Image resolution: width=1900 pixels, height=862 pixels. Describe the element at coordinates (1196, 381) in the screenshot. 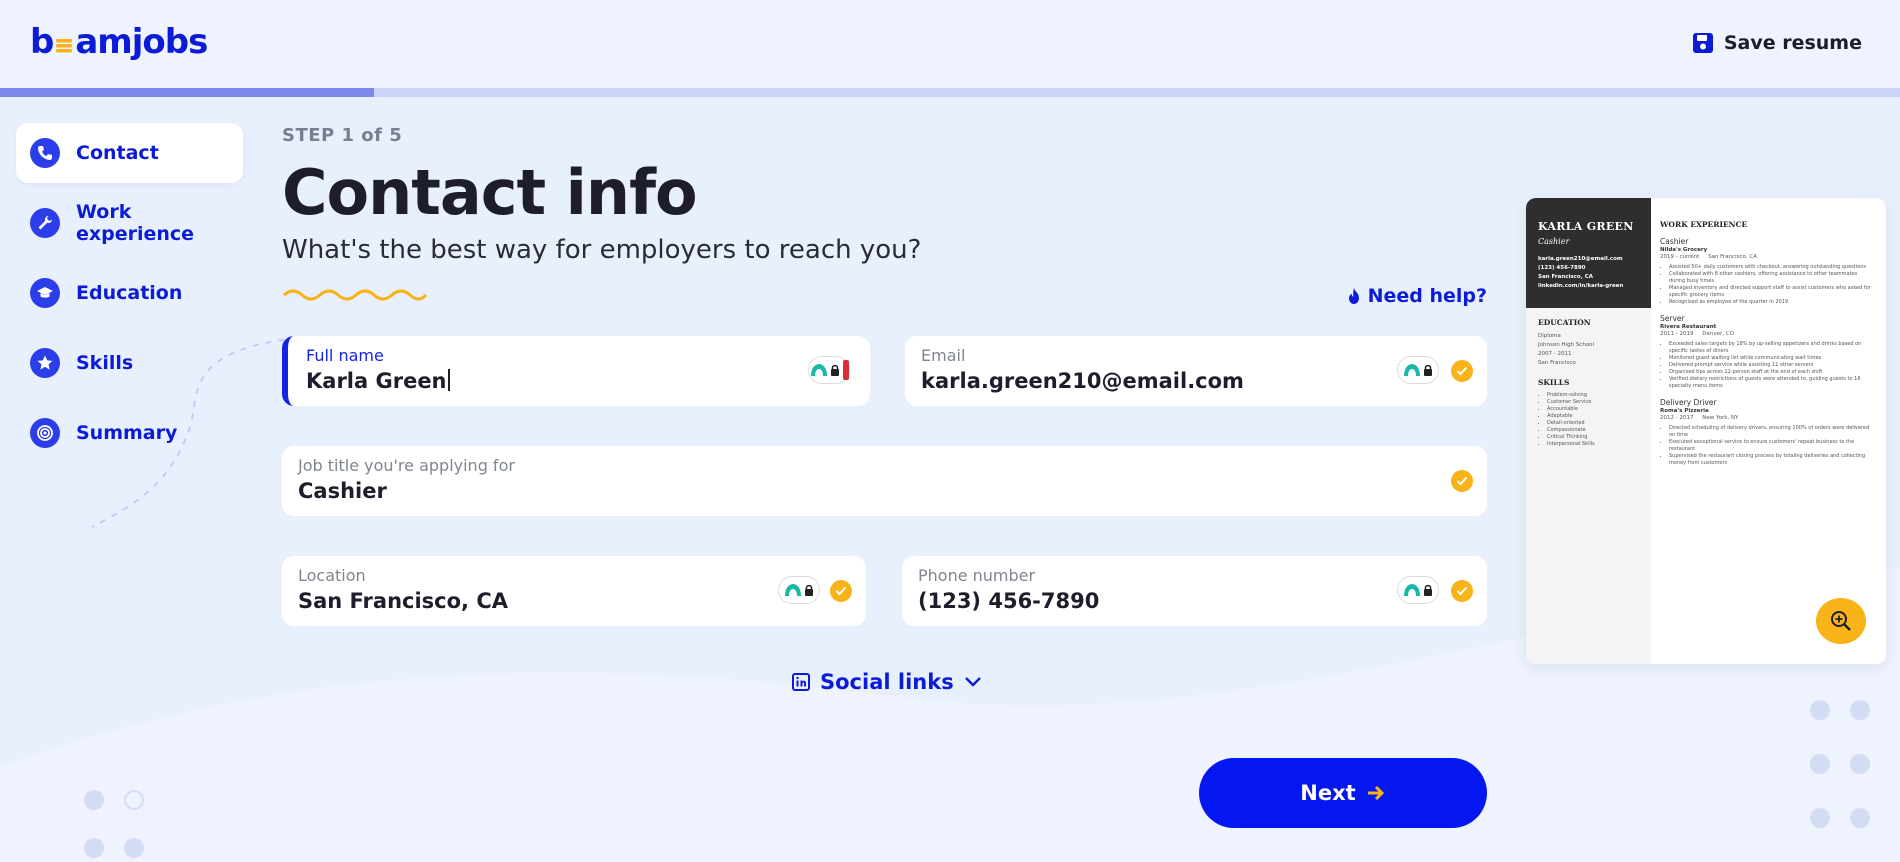

I see `email-input: karla.green210@email.com` at that location.